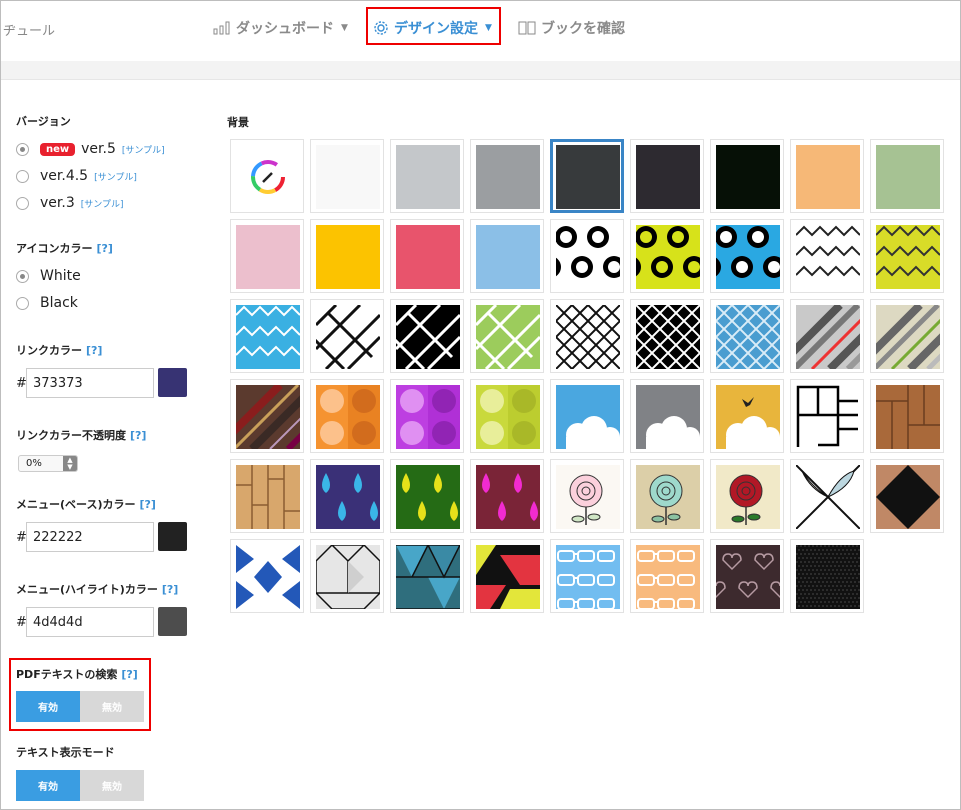  Describe the element at coordinates (22, 176) in the screenshot. I see `radio-ver45` at that location.